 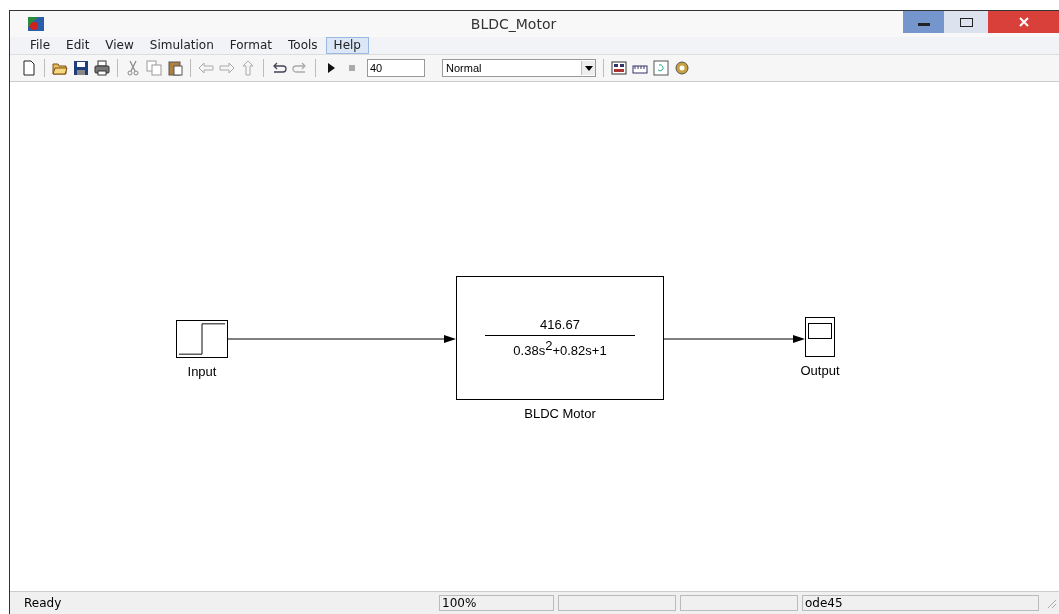 What do you see at coordinates (920, 603) in the screenshot?
I see `solver-name: ode45` at bounding box center [920, 603].